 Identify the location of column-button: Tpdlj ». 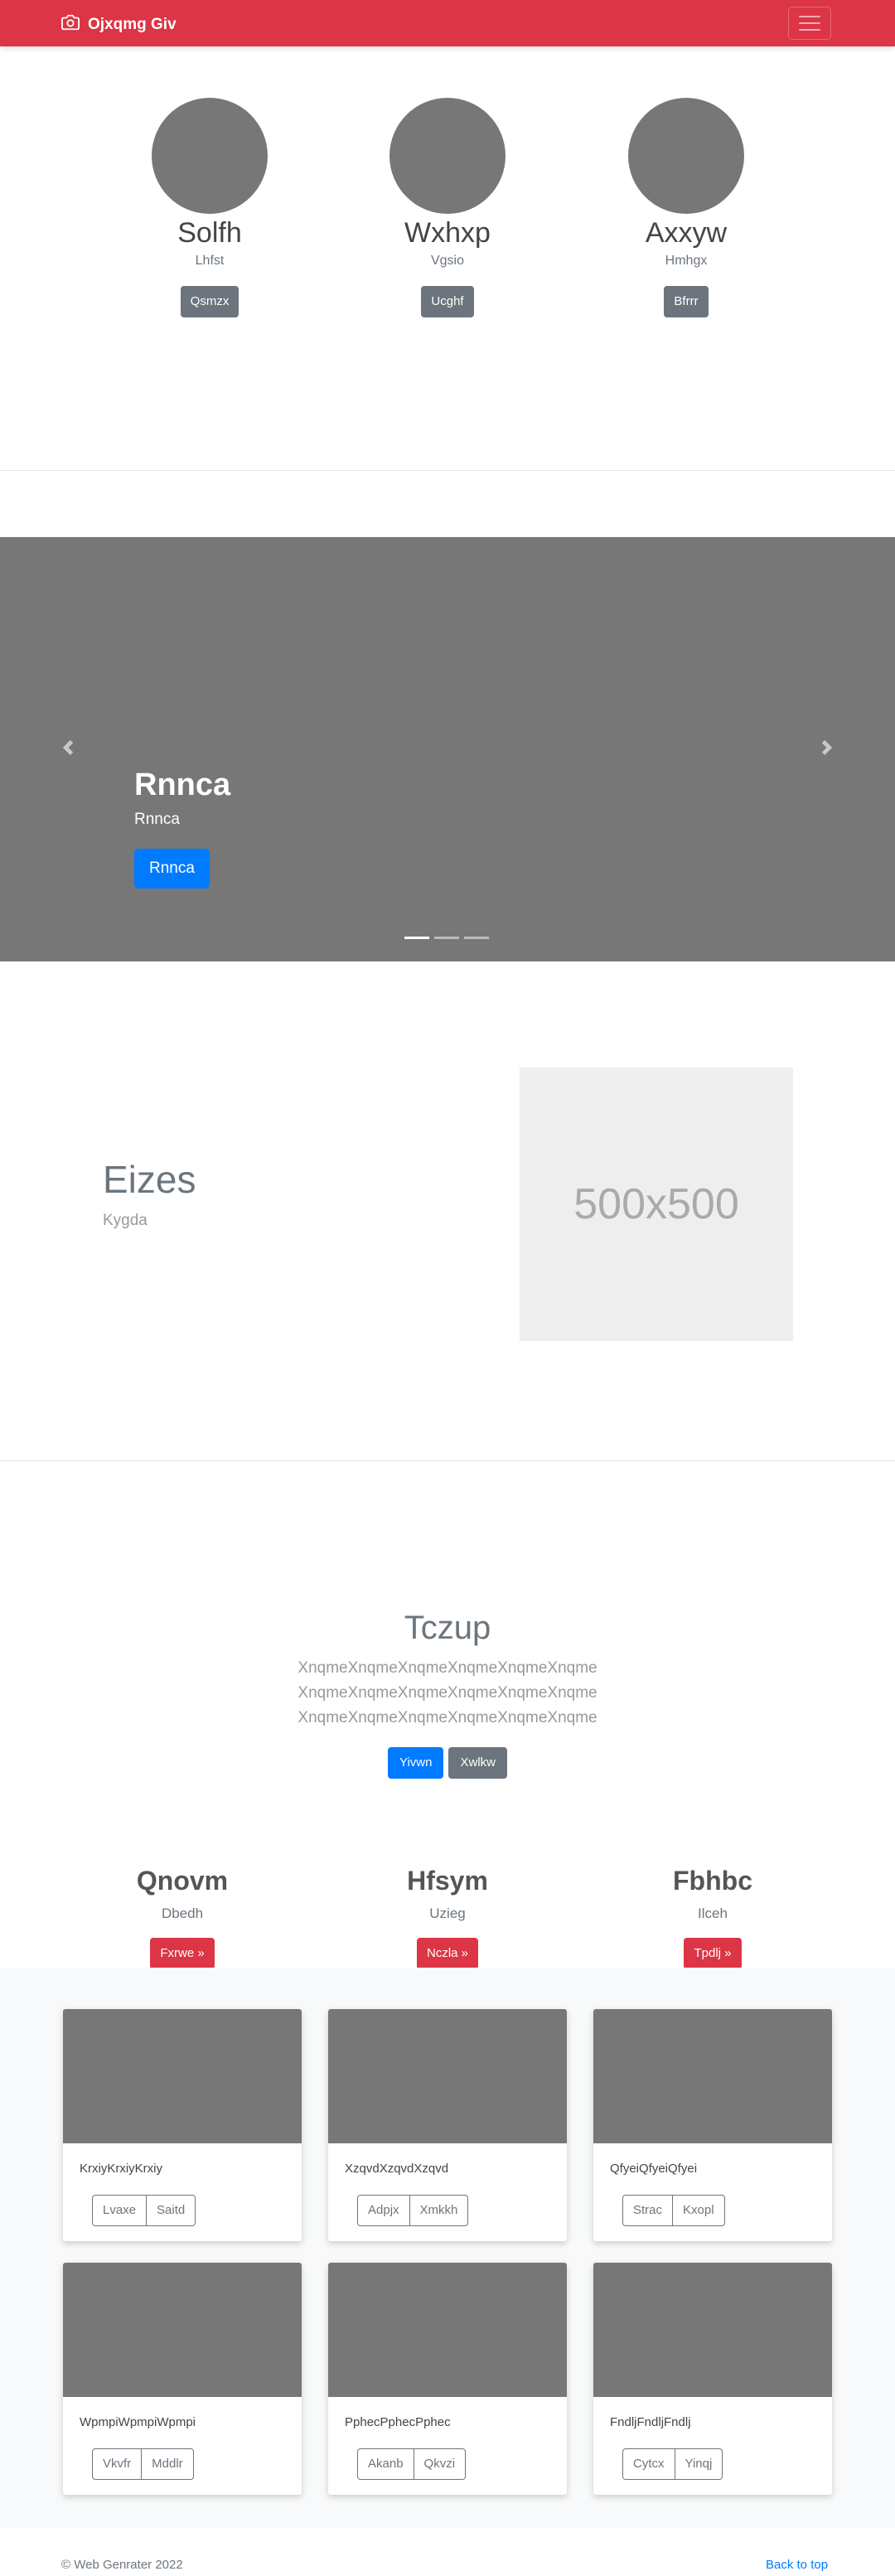
(713, 1953).